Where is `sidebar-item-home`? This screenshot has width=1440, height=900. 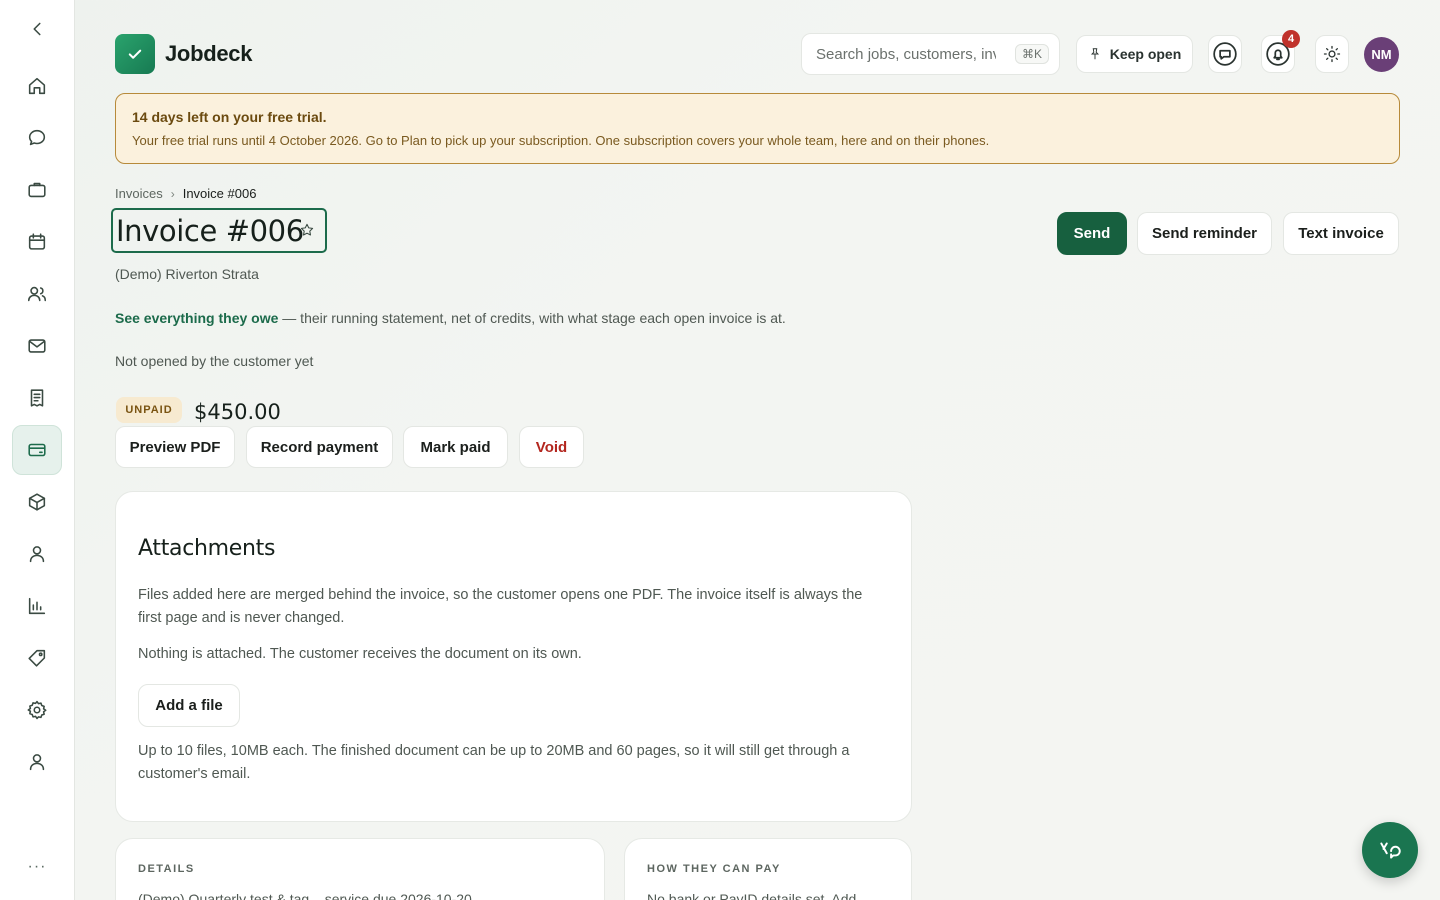 sidebar-item-home is located at coordinates (37, 86).